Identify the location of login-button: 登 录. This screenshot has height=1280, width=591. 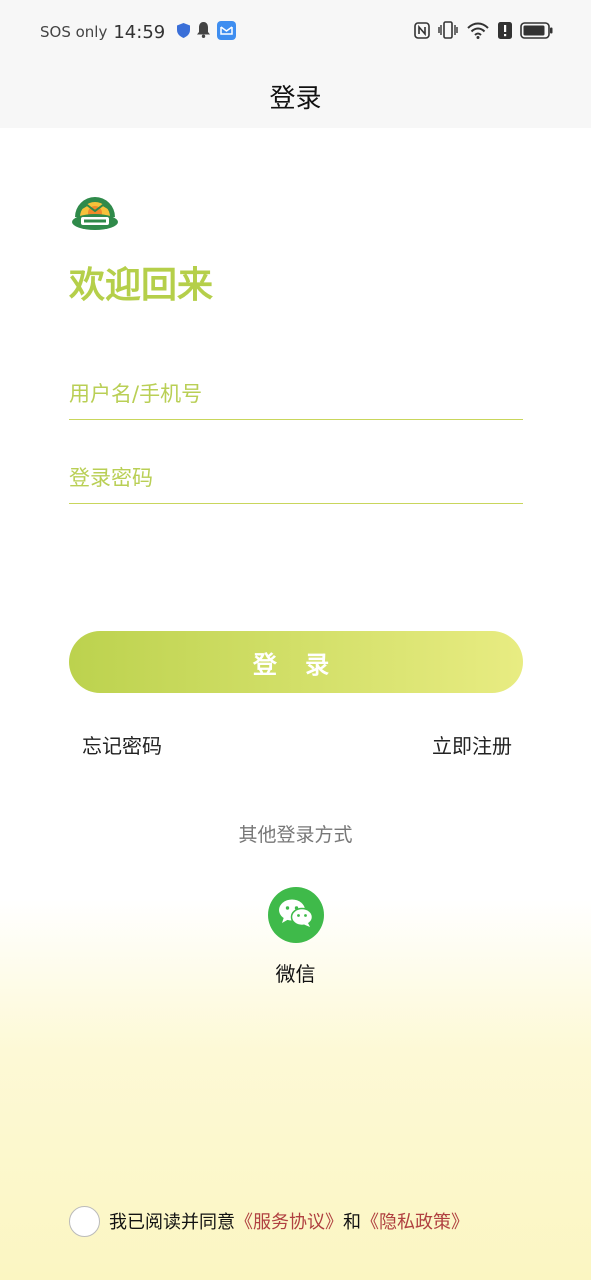
(296, 662).